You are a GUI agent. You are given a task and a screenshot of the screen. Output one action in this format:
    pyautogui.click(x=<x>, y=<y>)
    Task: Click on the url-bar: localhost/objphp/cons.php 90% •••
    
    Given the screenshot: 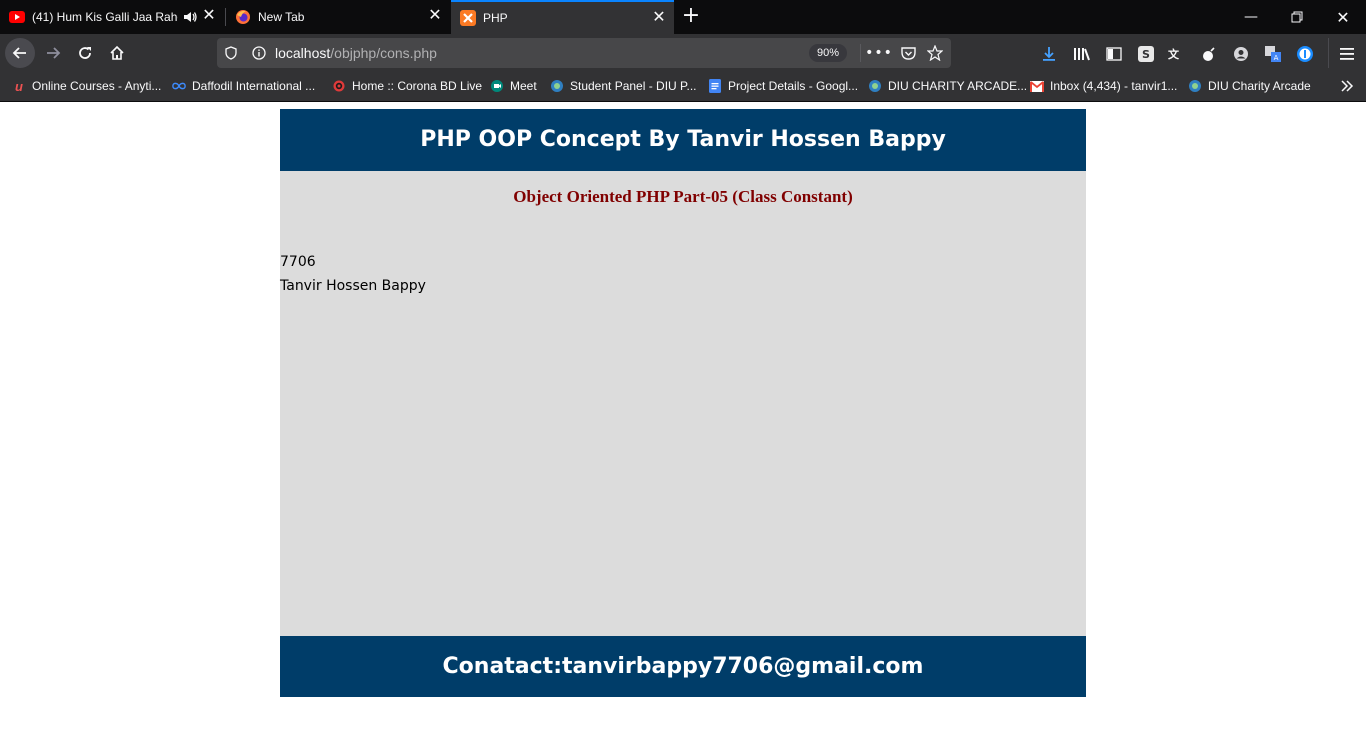 What is the action you would take?
    pyautogui.click(x=584, y=53)
    